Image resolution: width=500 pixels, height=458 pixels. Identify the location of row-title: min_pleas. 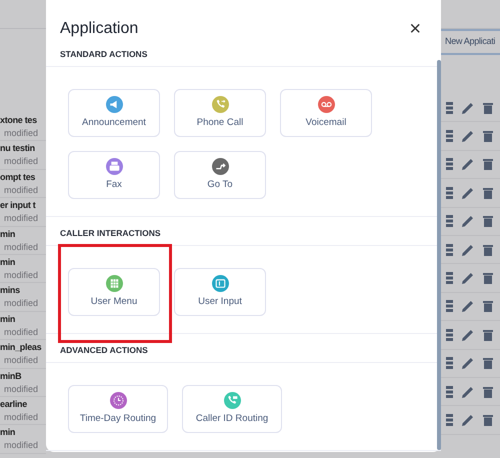
(21, 347).